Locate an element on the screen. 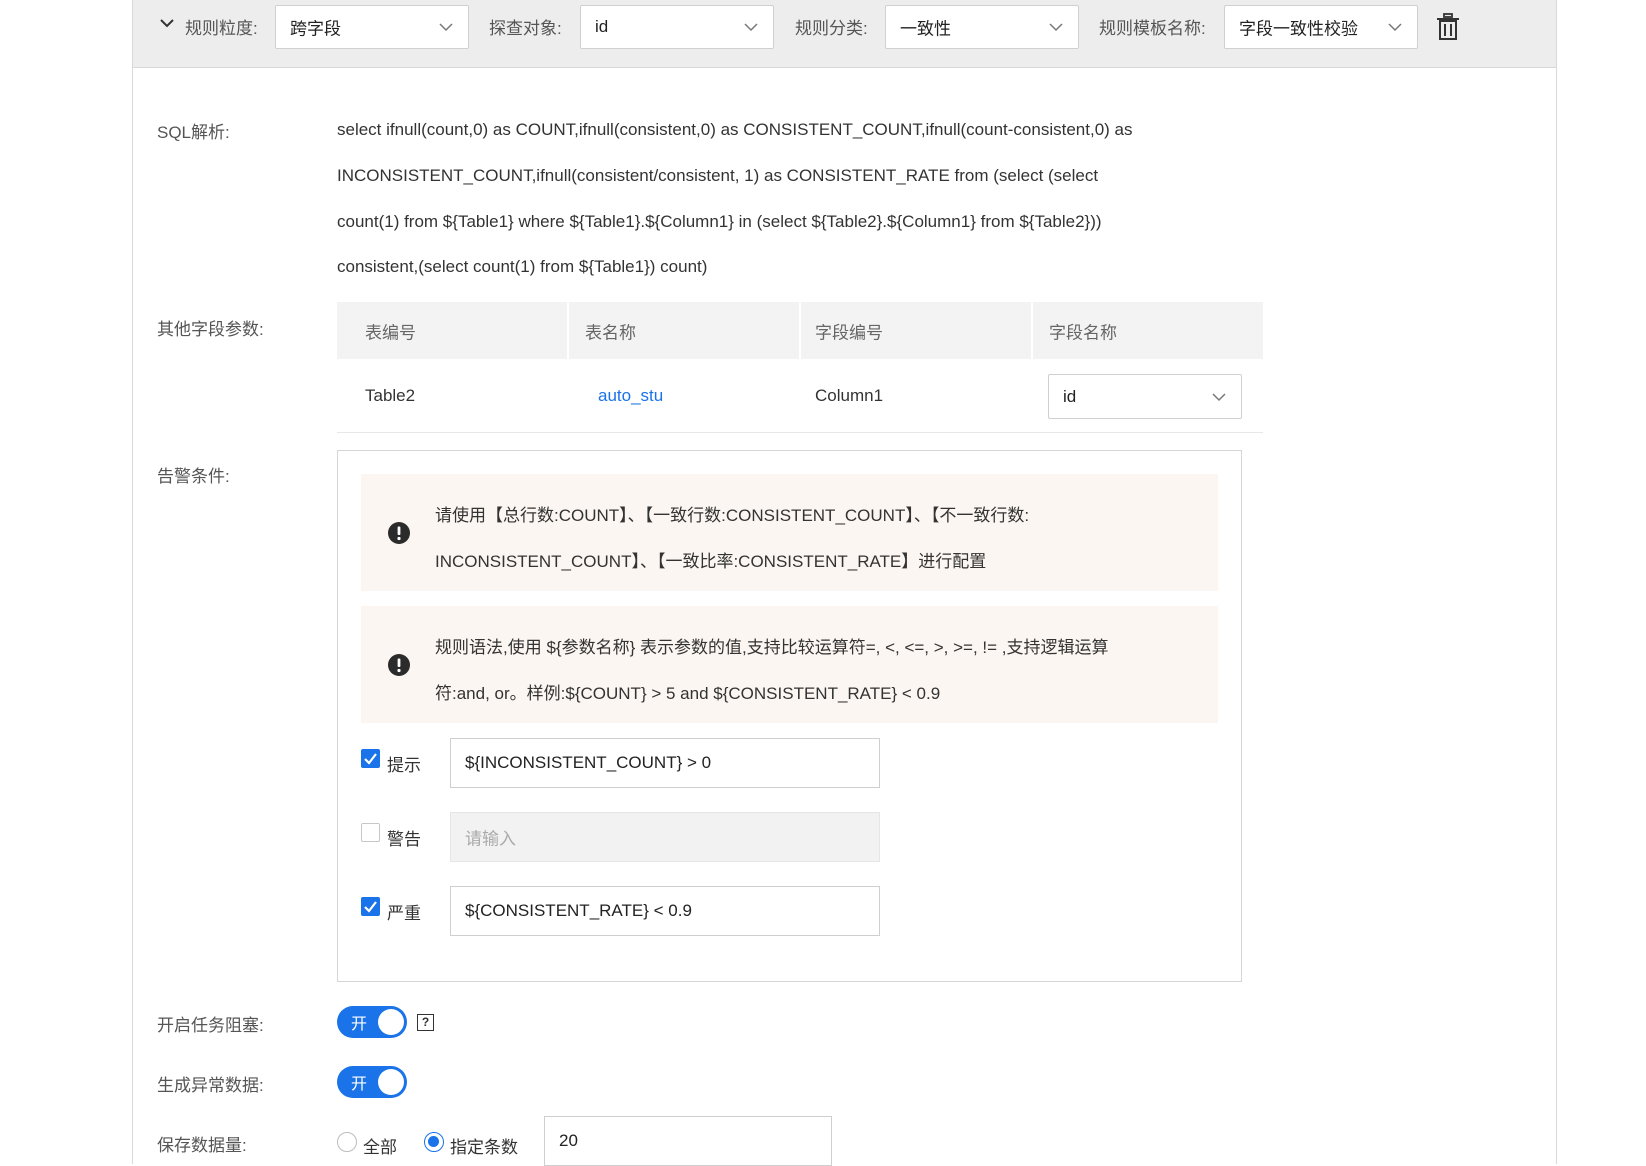  table-no-cell: Table2 is located at coordinates (390, 395).